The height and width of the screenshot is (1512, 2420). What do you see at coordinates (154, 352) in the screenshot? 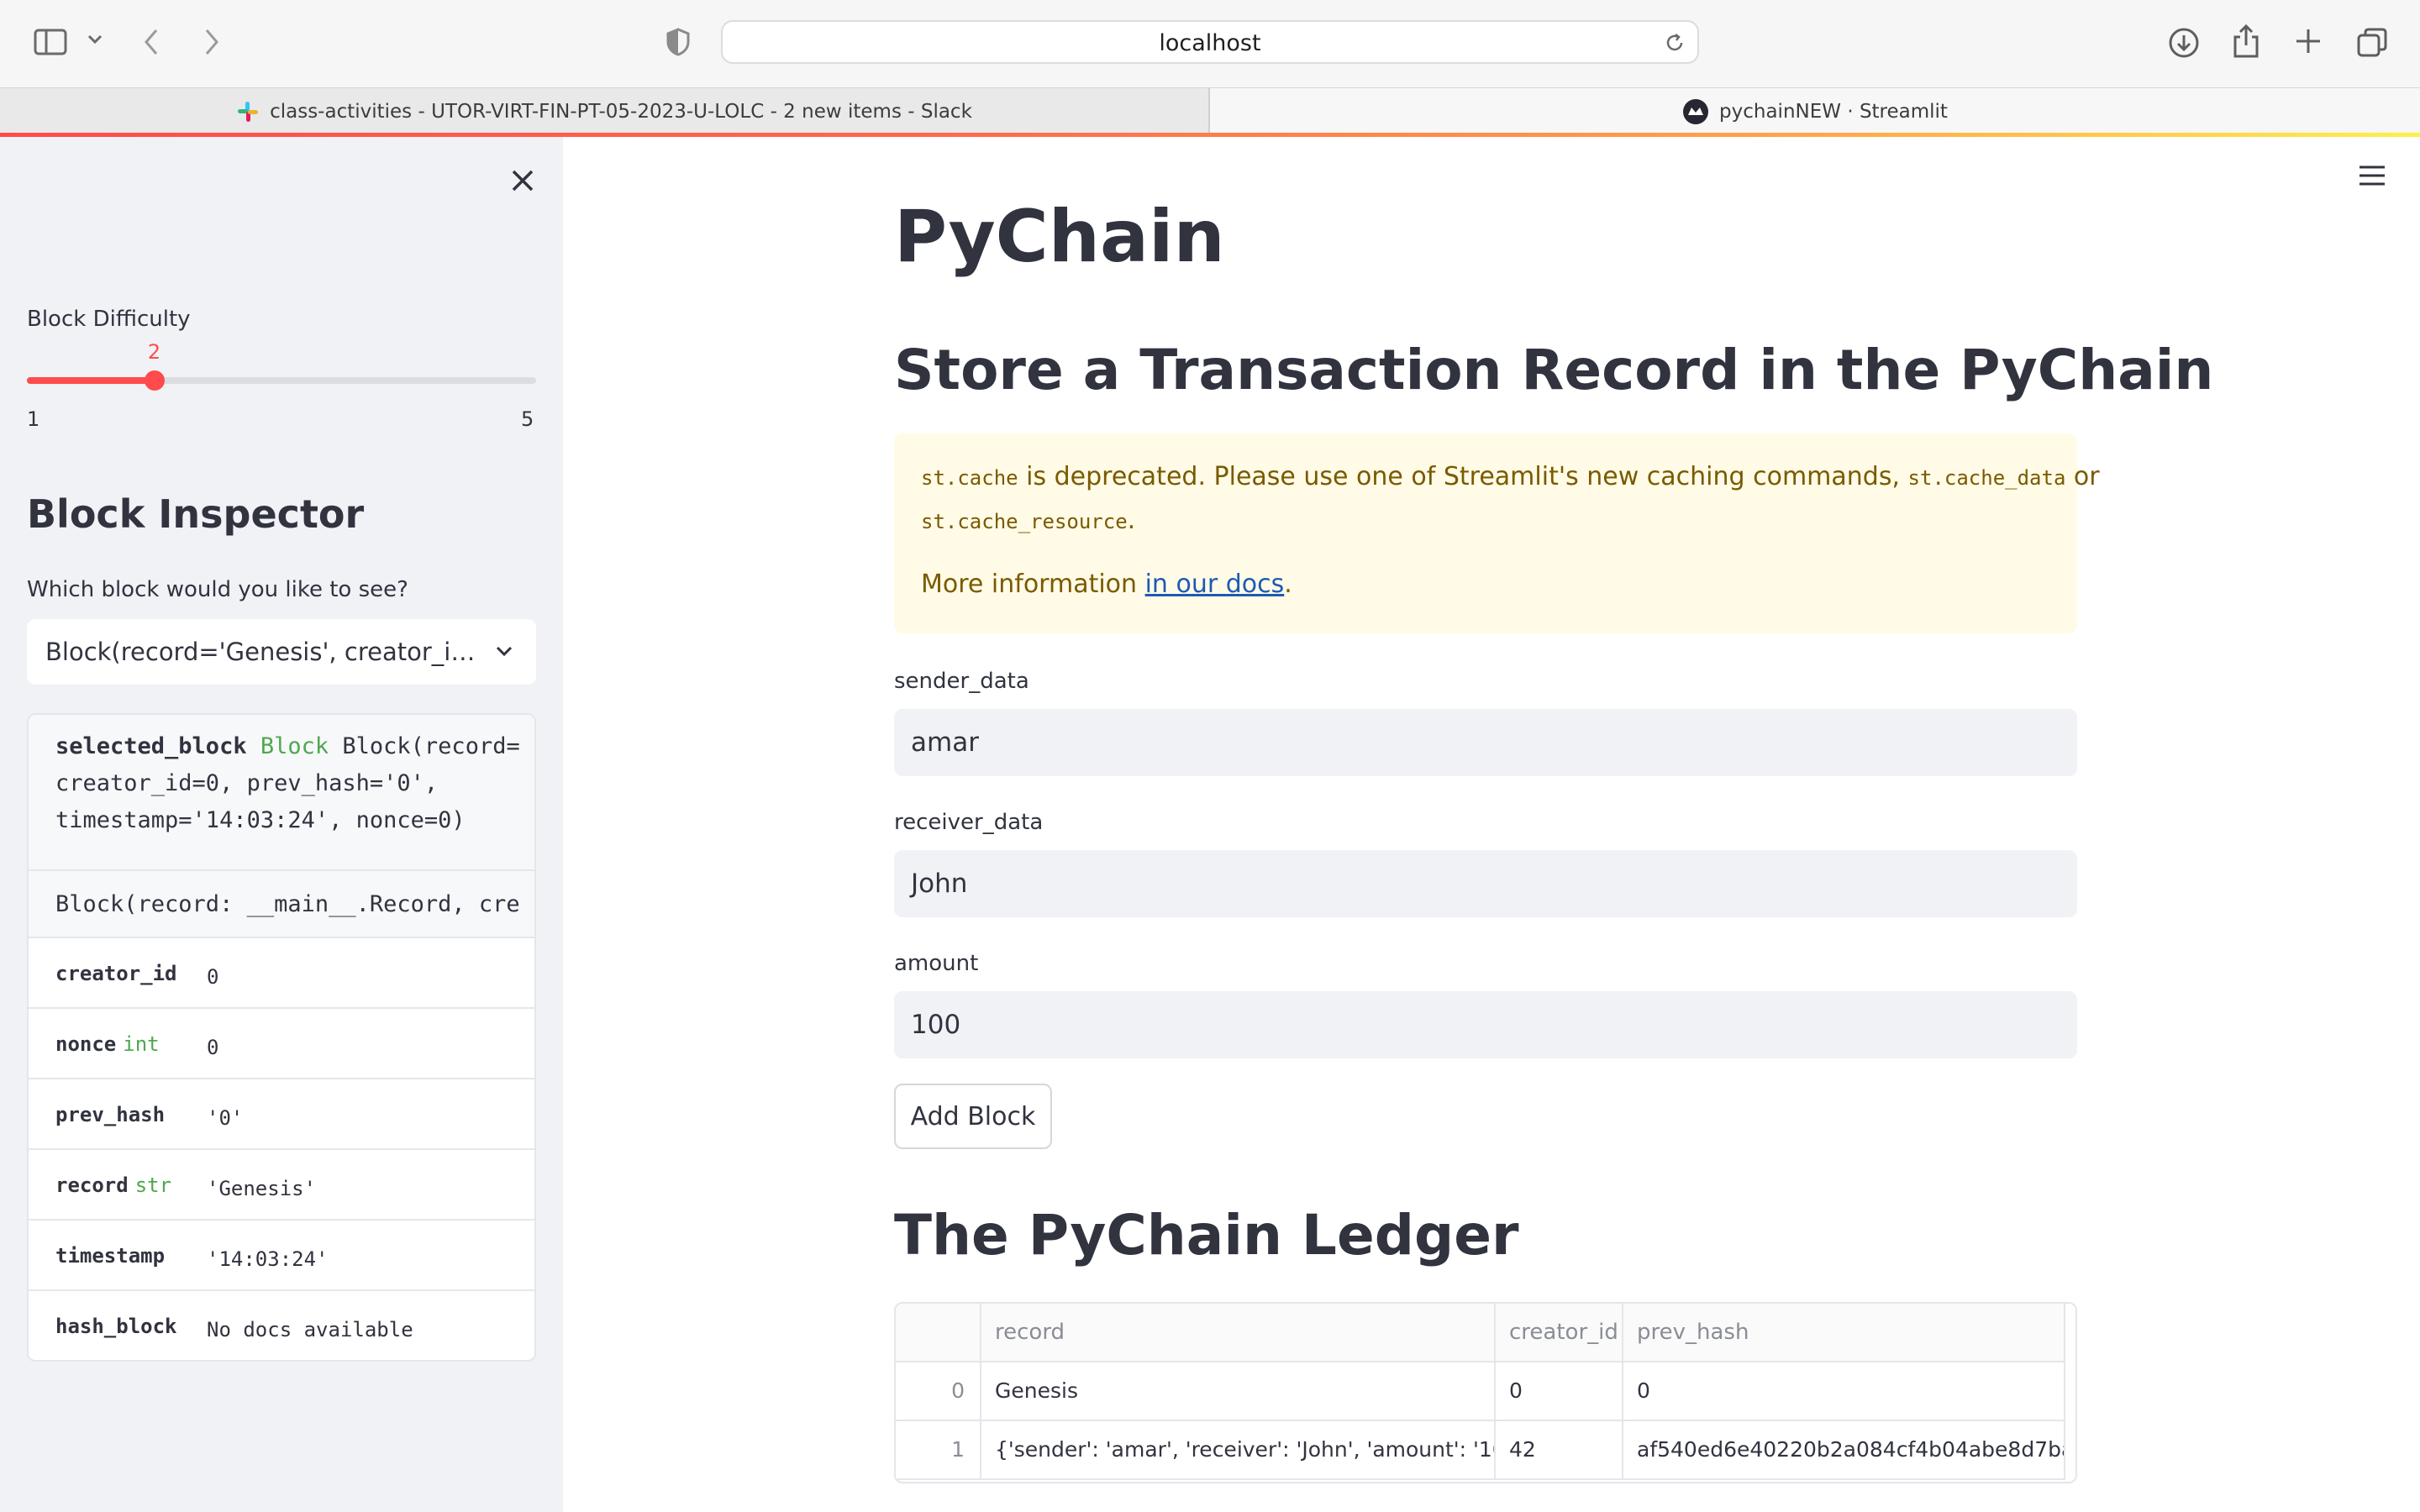
I see `slider-value: 2` at bounding box center [154, 352].